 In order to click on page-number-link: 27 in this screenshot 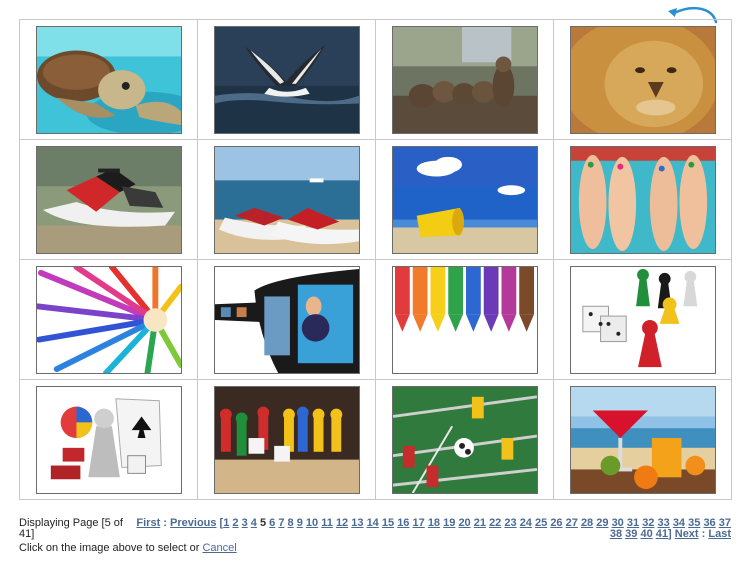, I will do `click(572, 523)`.